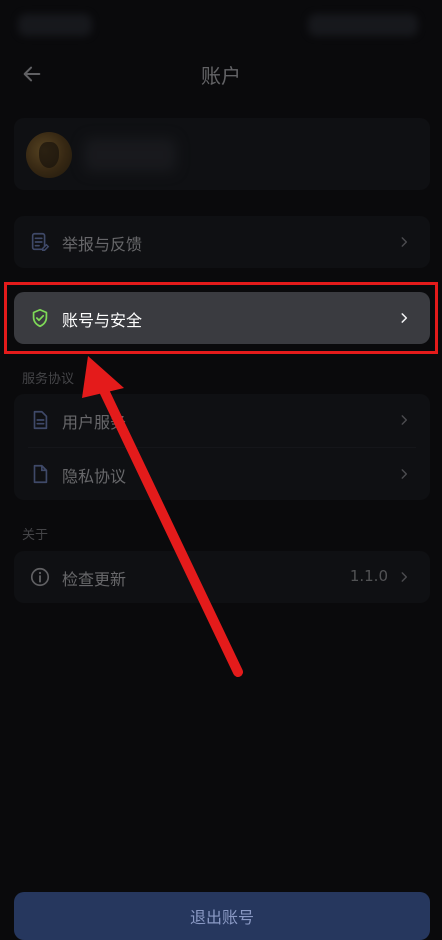 The width and height of the screenshot is (442, 940). I want to click on menu-item-report-feedback: 举报与反馈, so click(222, 242).